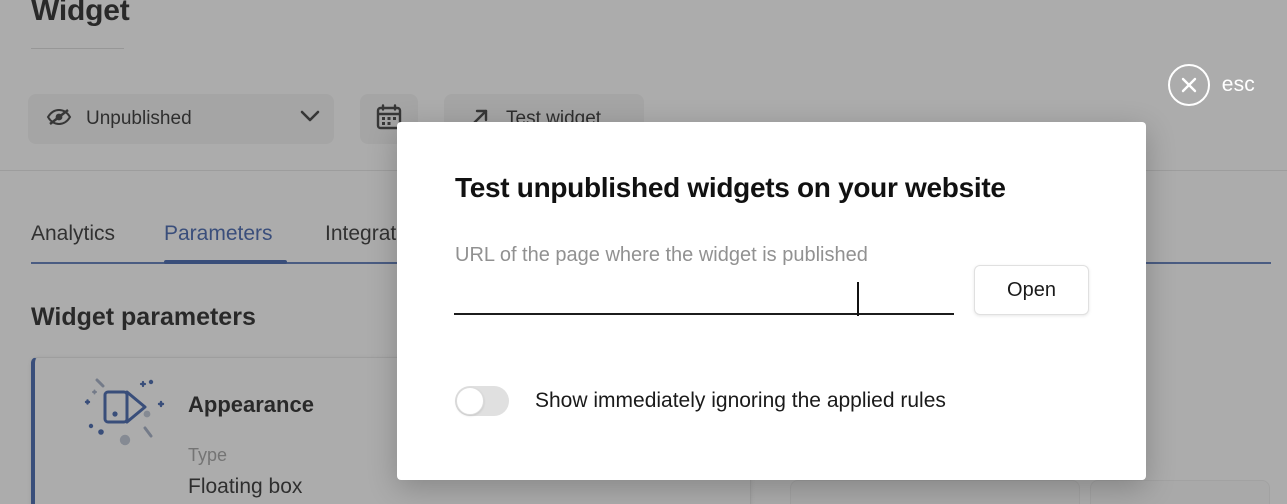 The image size is (1287, 504). What do you see at coordinates (704, 296) in the screenshot?
I see `url-input` at bounding box center [704, 296].